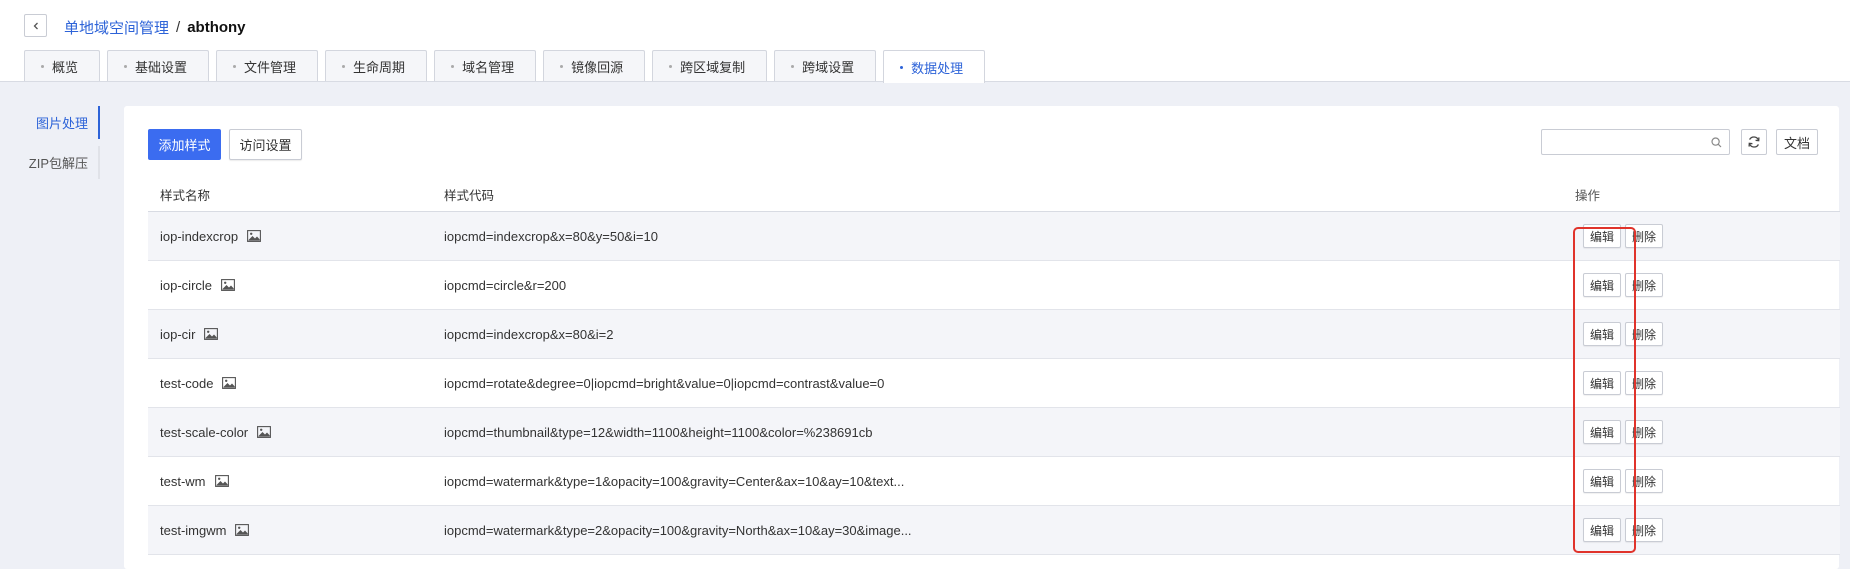 The image size is (1850, 569). I want to click on style-name-cell: iop-cir, so click(296, 334).